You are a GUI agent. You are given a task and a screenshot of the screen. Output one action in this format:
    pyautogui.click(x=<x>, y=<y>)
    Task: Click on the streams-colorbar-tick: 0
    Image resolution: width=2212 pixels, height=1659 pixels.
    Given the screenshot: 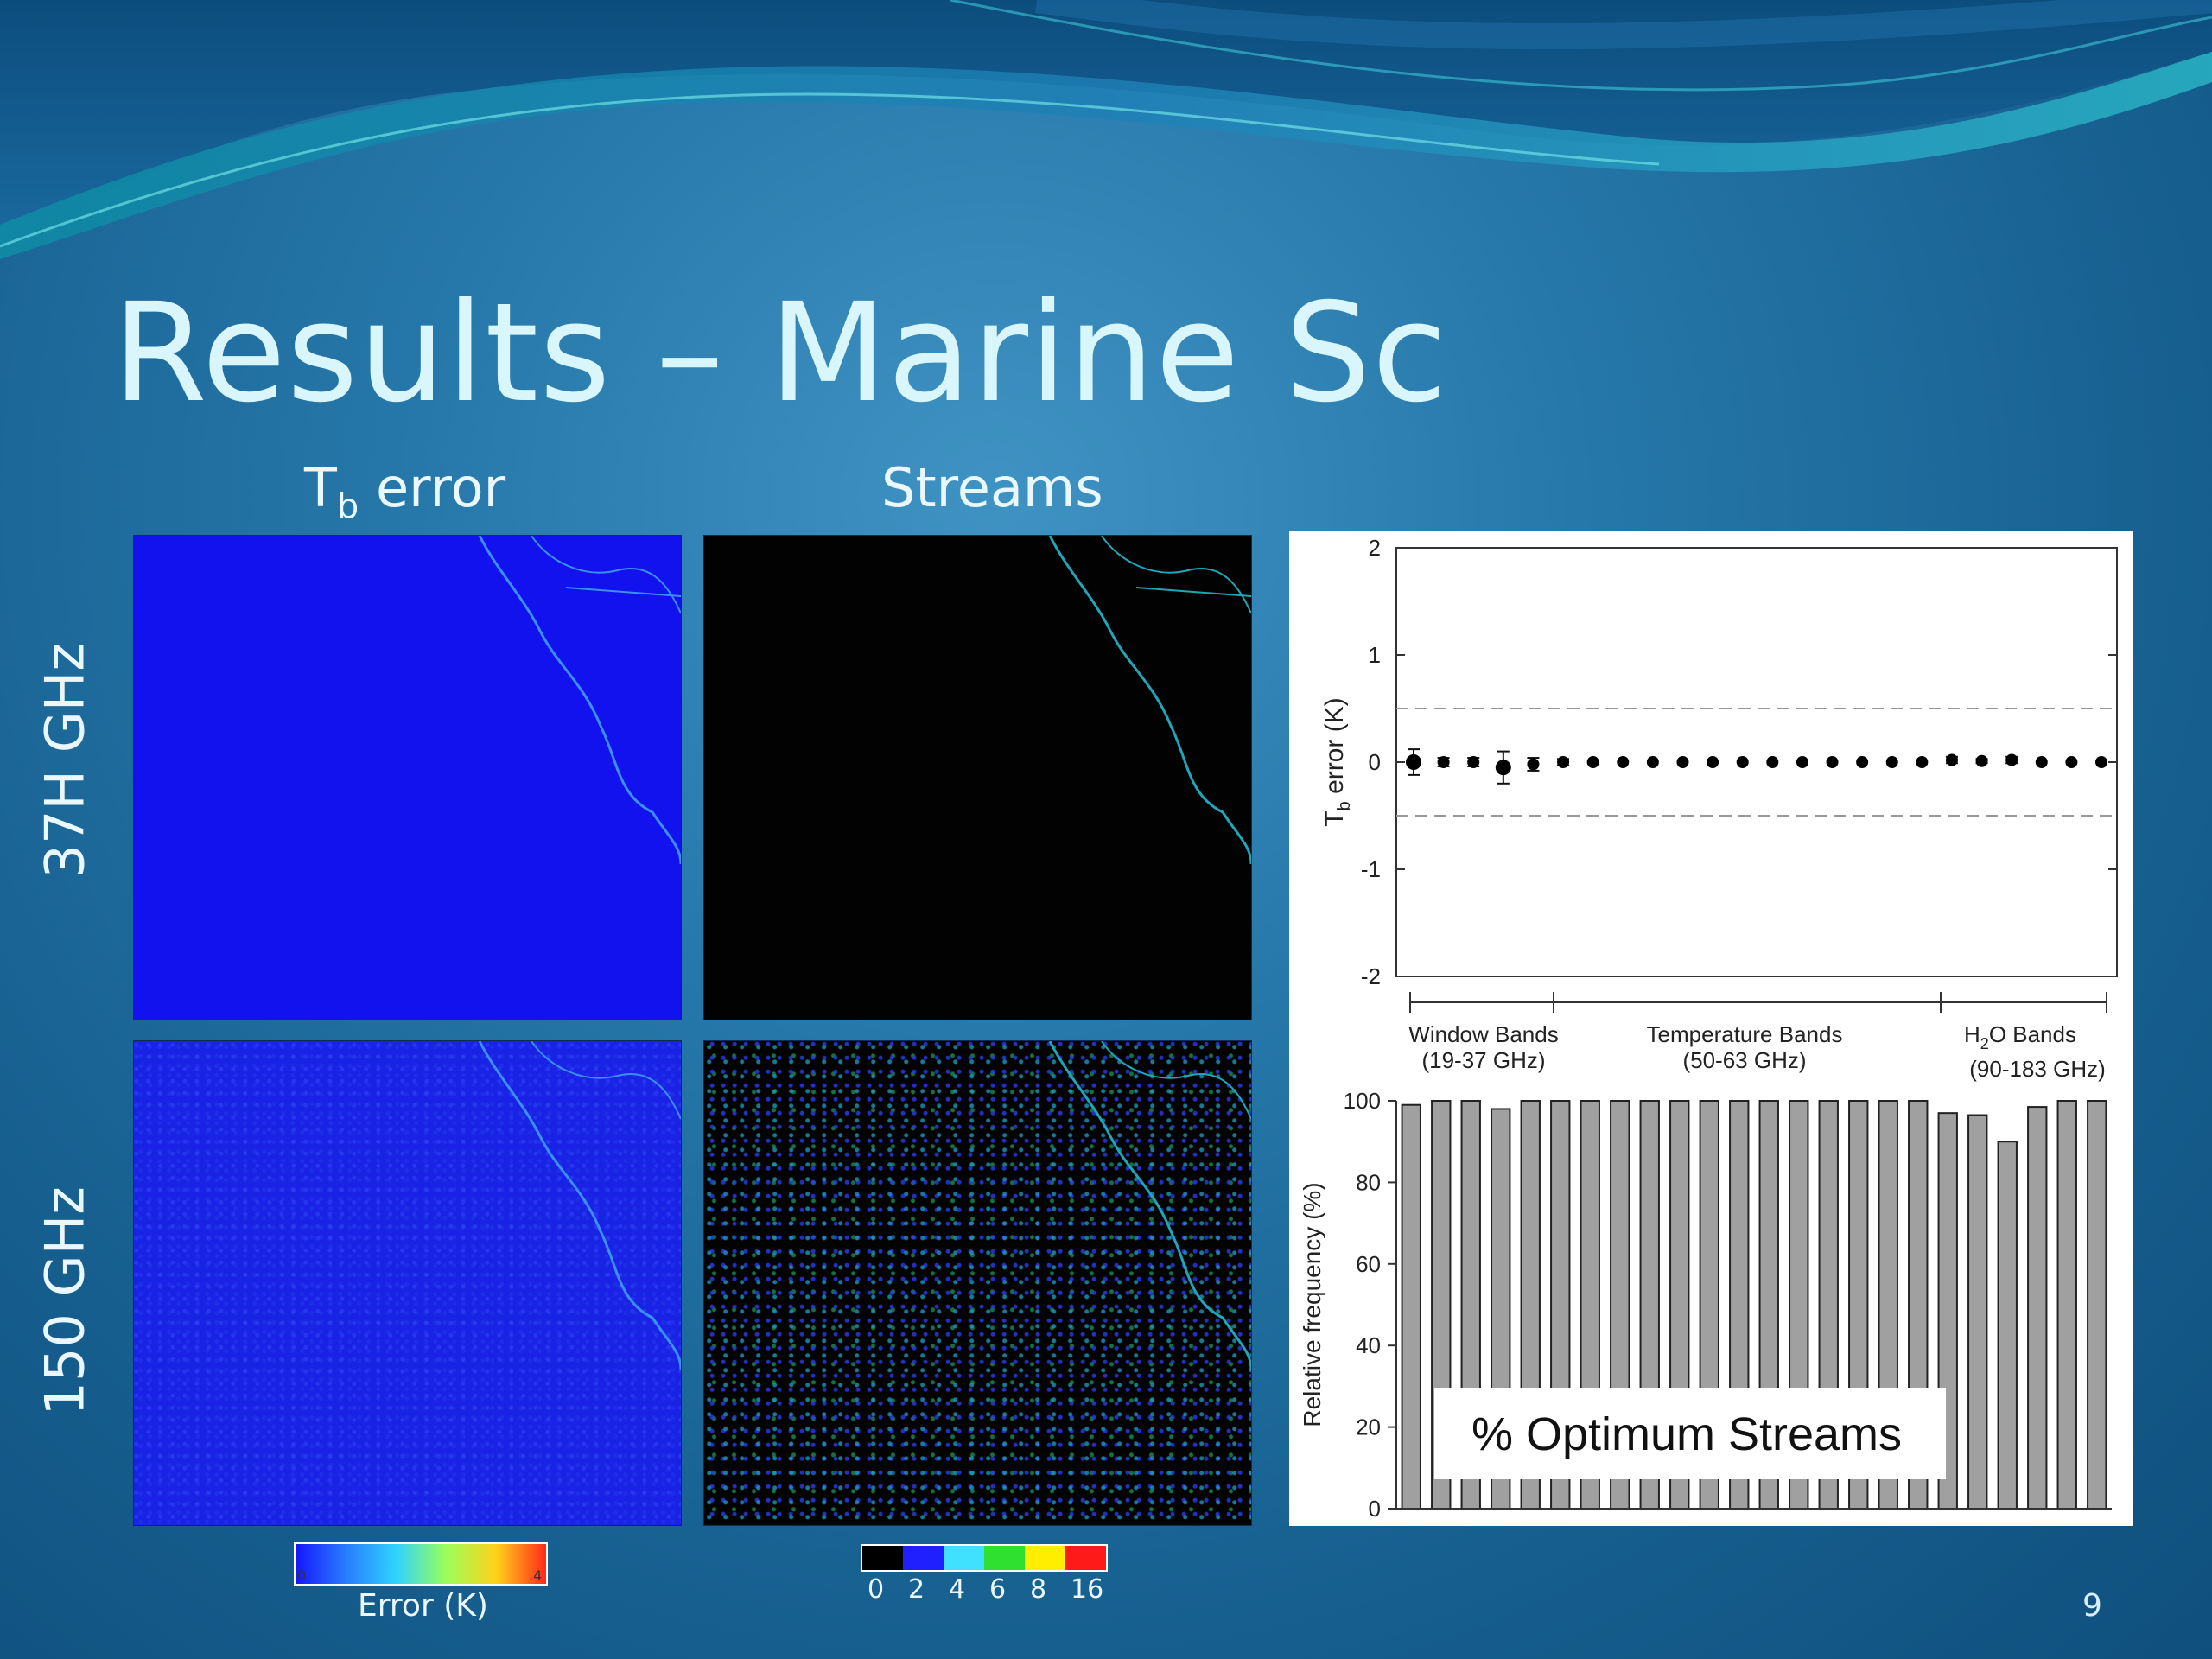 What is the action you would take?
    pyautogui.click(x=876, y=1589)
    